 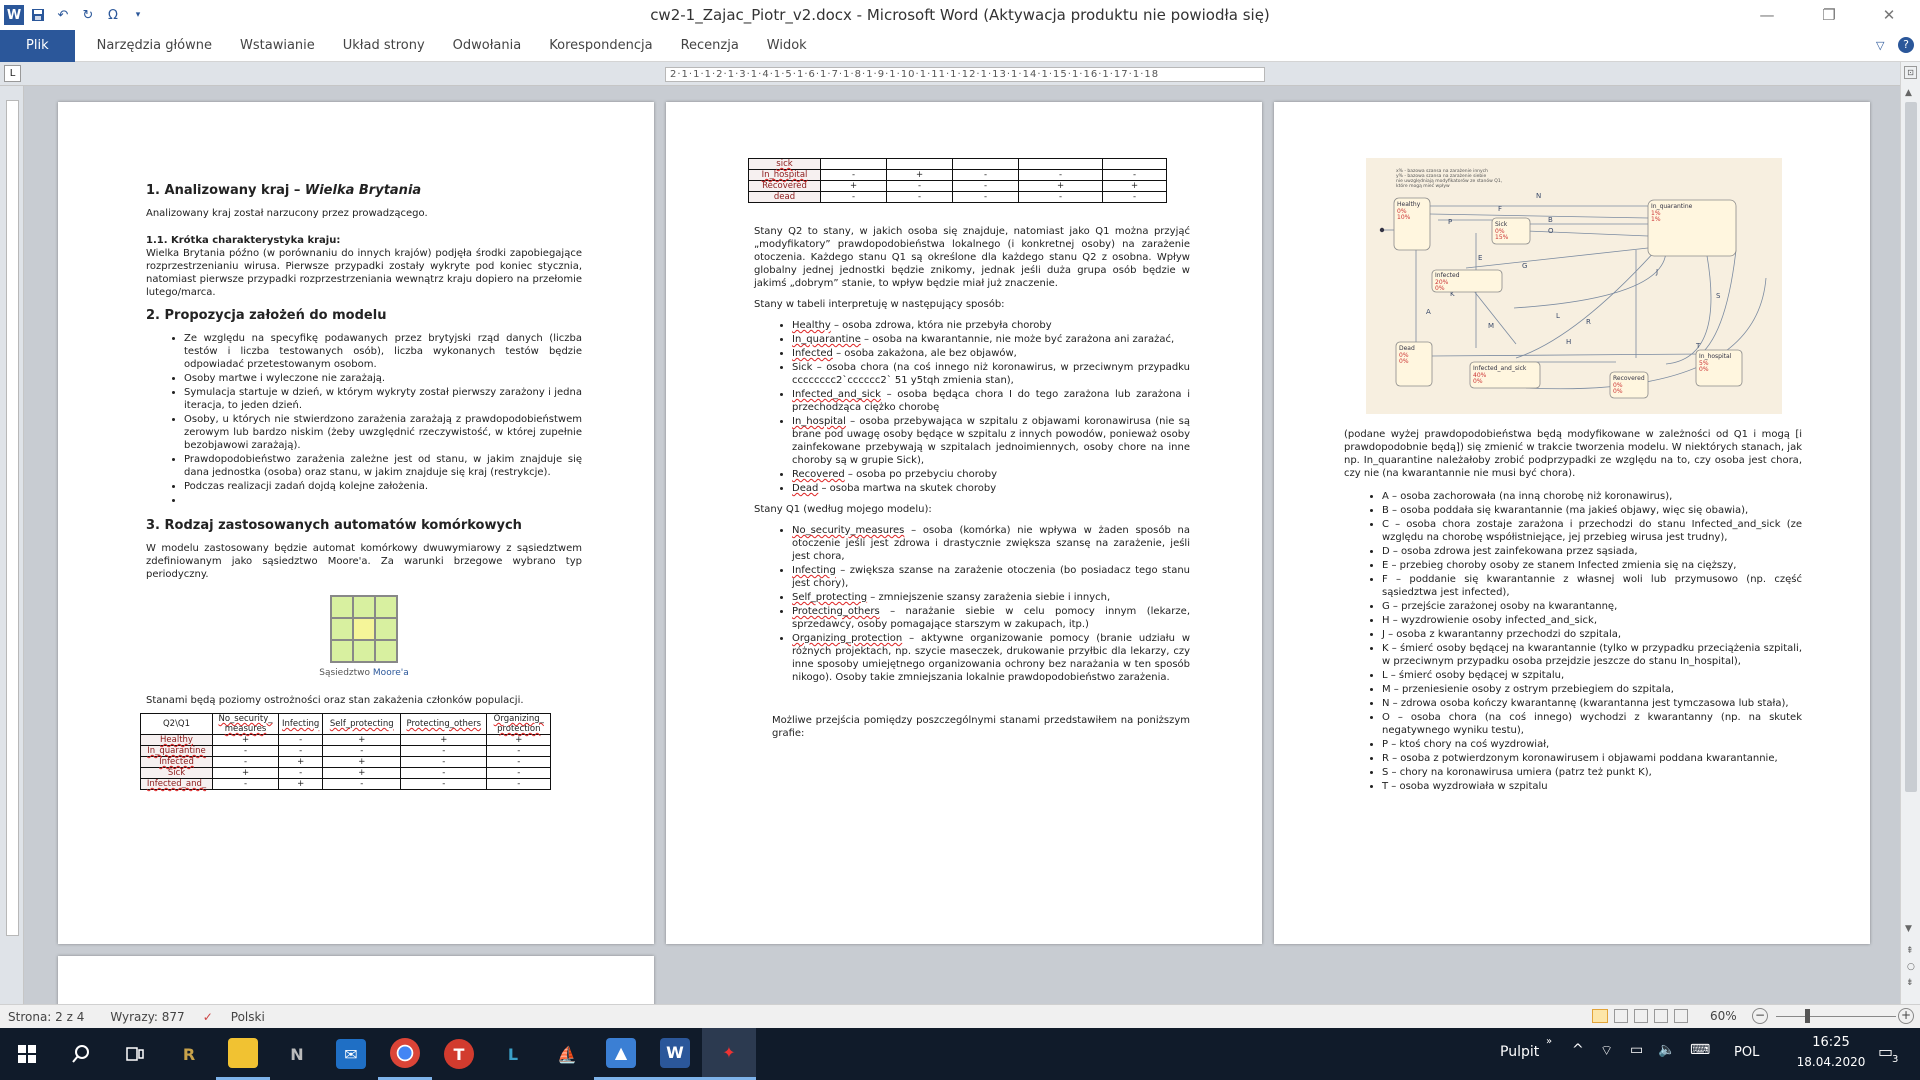 I want to click on word-logo: W, so click(x=14, y=15).